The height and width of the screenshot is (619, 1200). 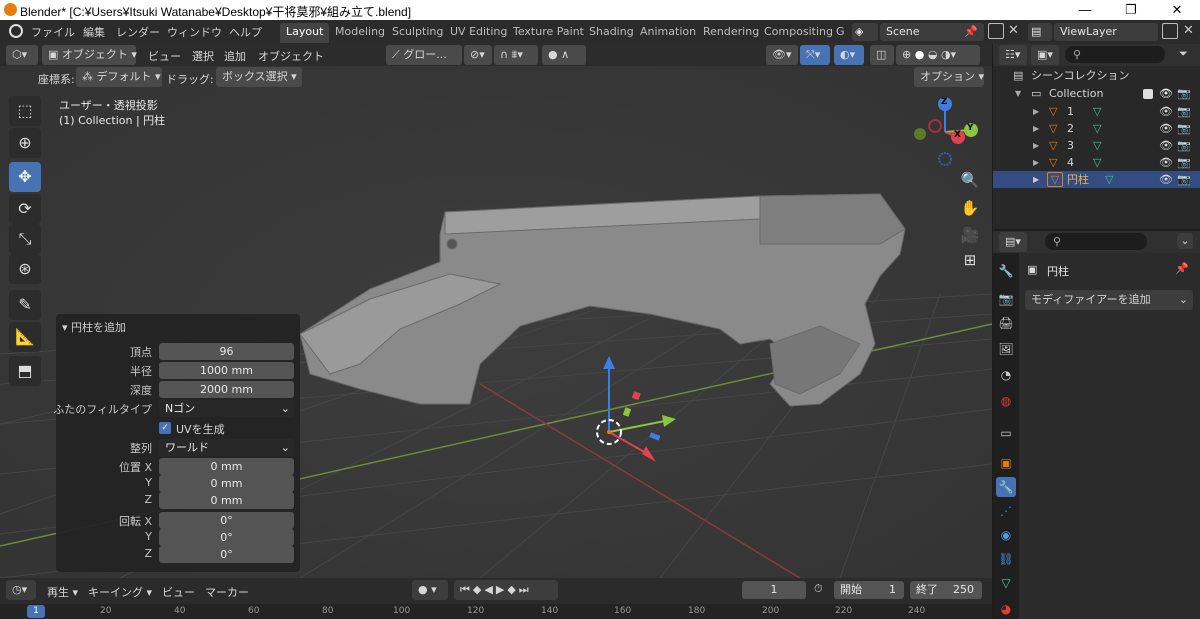 I want to click on display-mode-button: ▣▾, so click(x=1045, y=55).